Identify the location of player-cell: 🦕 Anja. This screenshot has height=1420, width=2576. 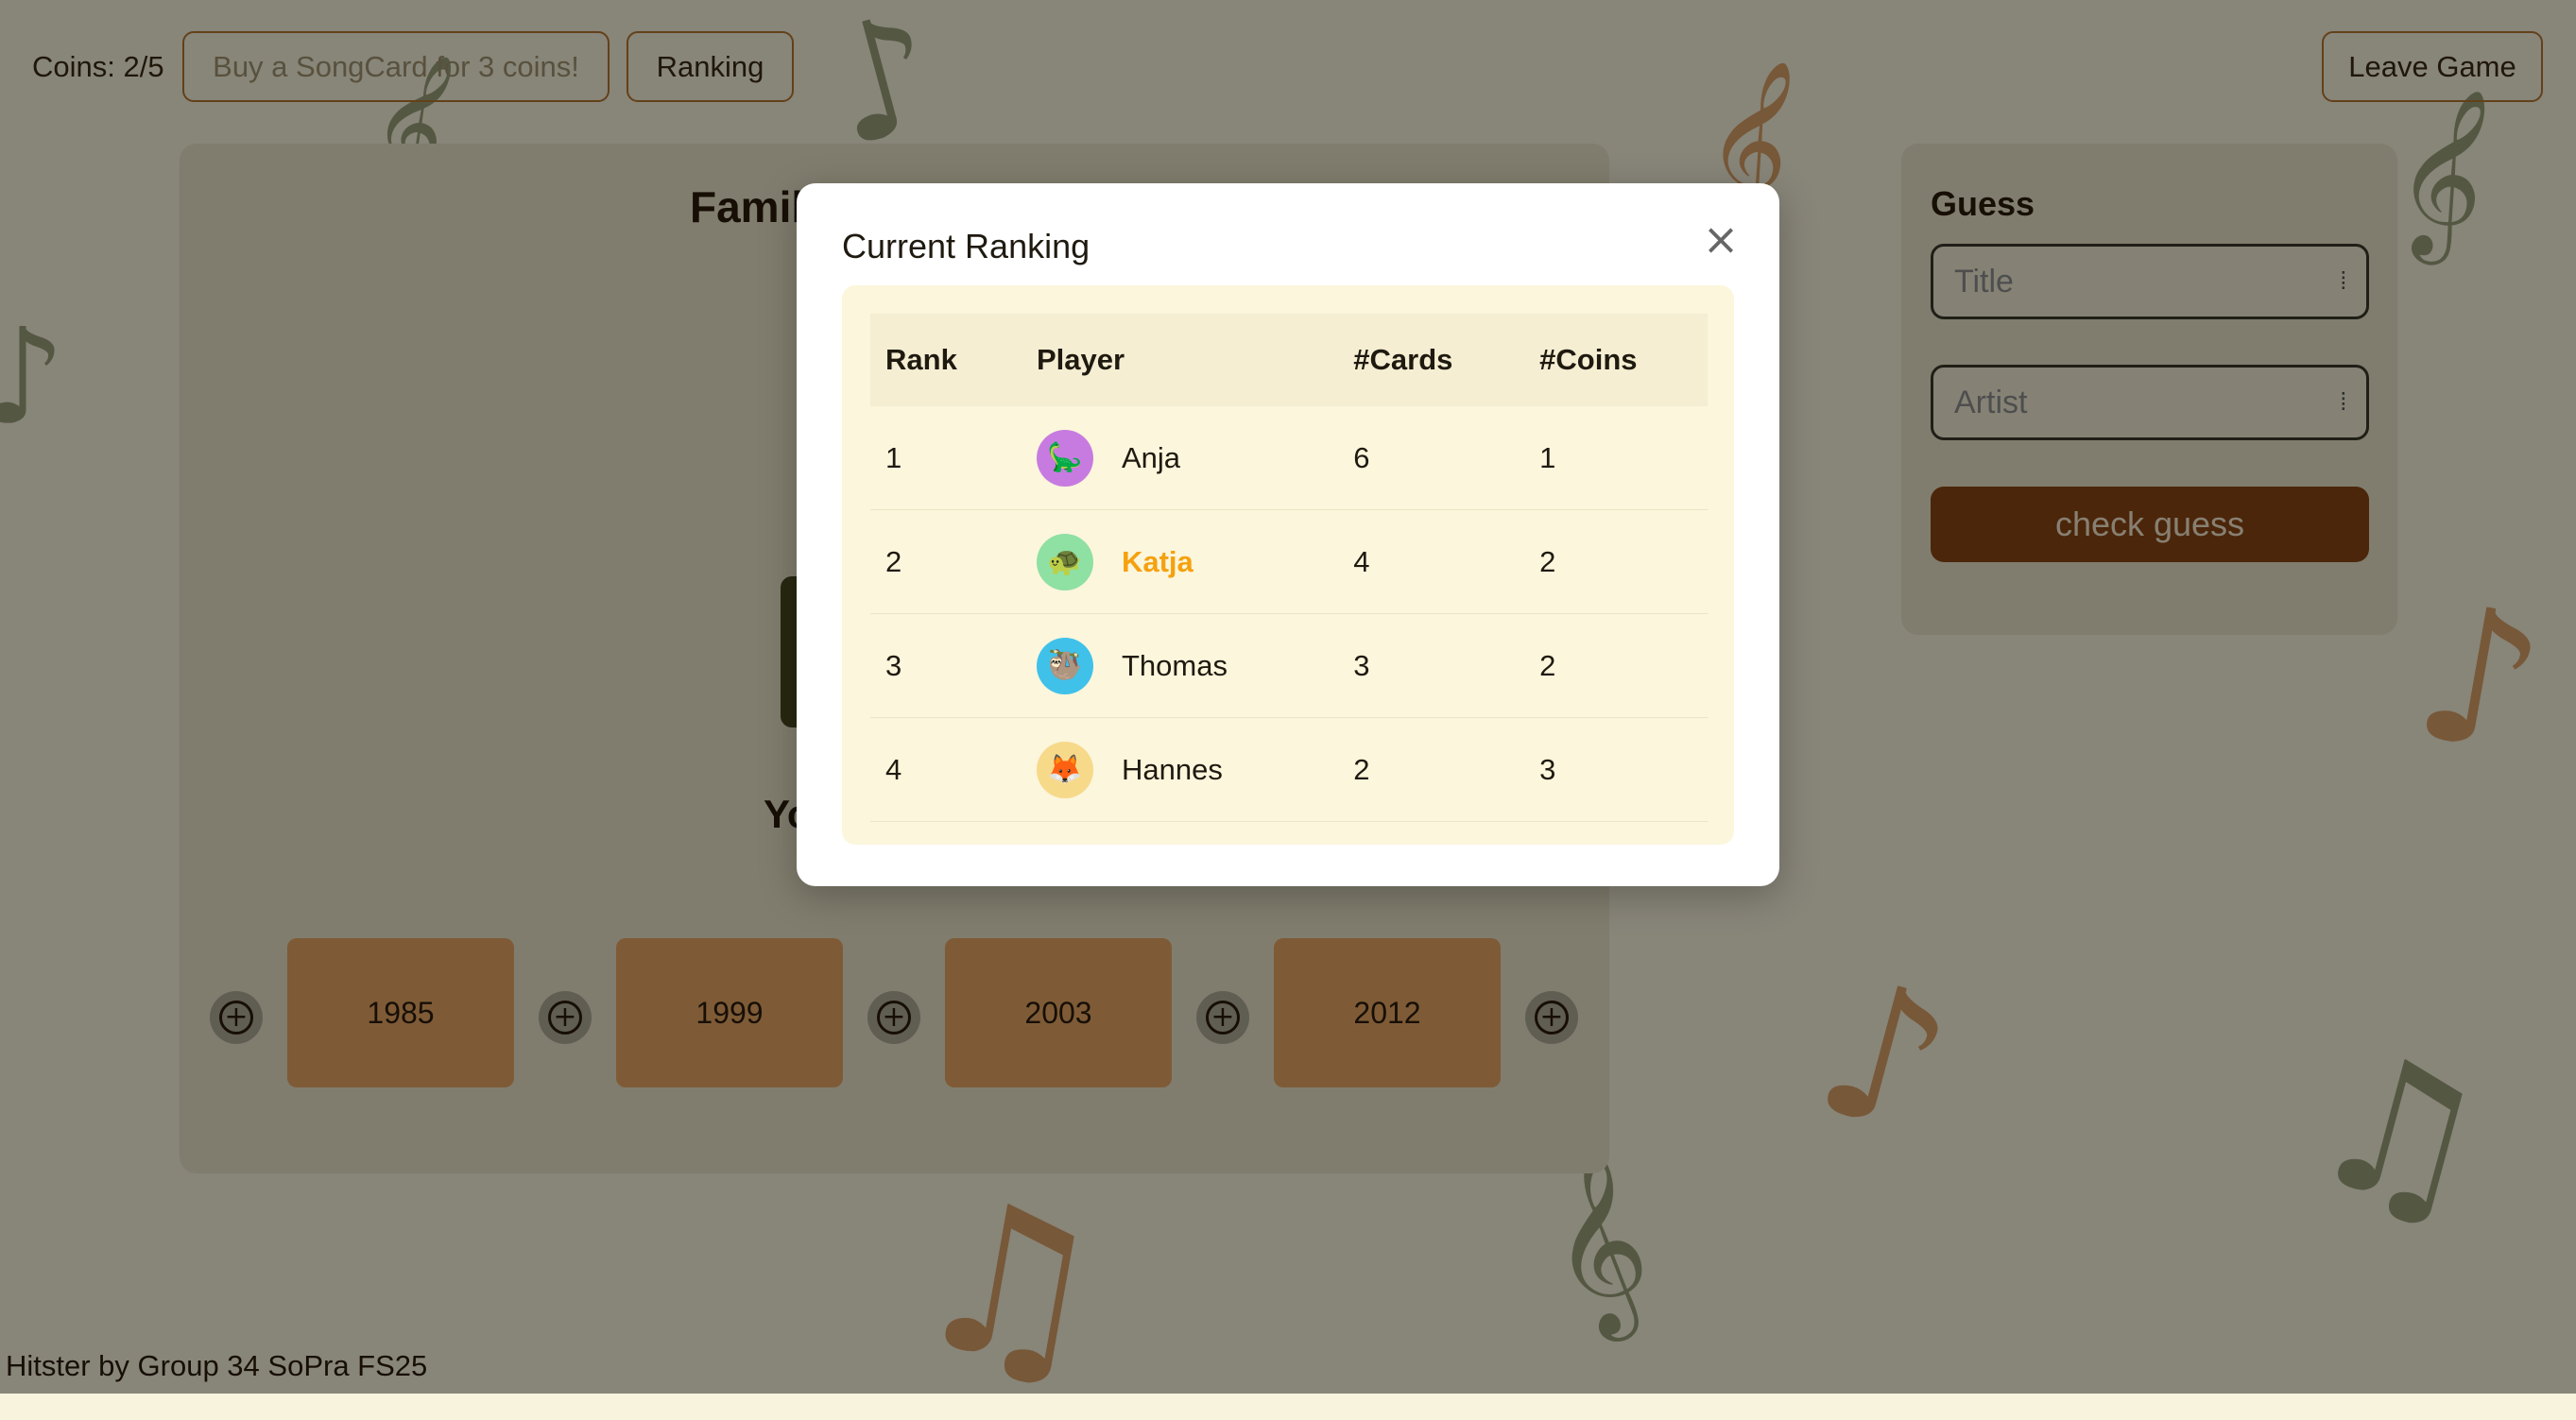
(1180, 458).